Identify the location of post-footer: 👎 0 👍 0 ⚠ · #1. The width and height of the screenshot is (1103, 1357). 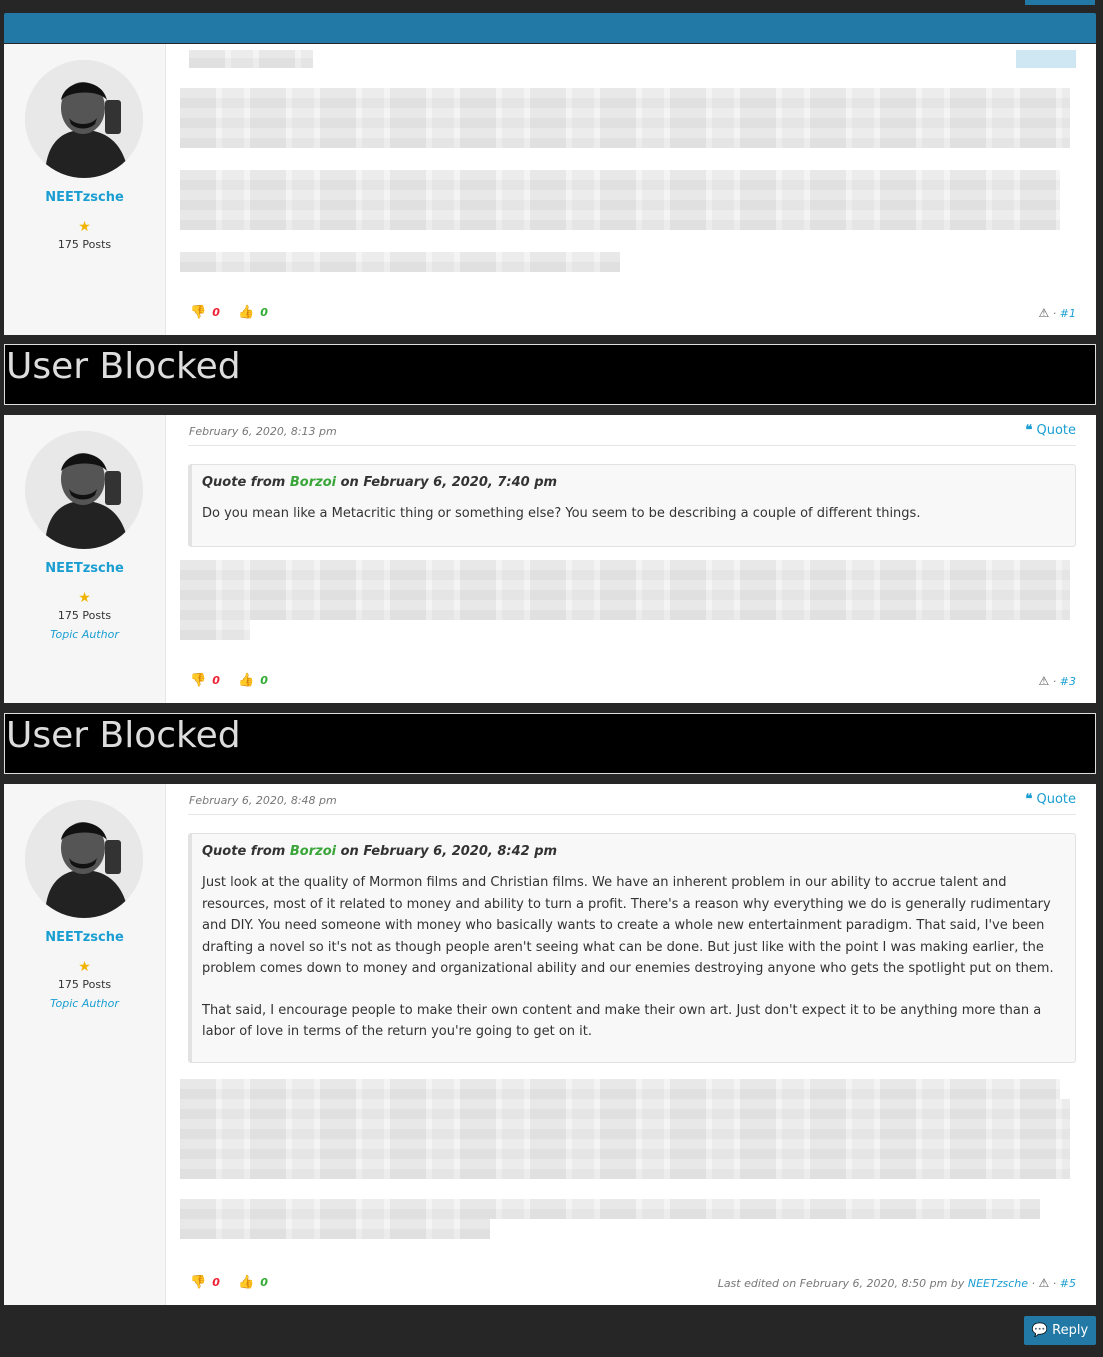
(633, 313).